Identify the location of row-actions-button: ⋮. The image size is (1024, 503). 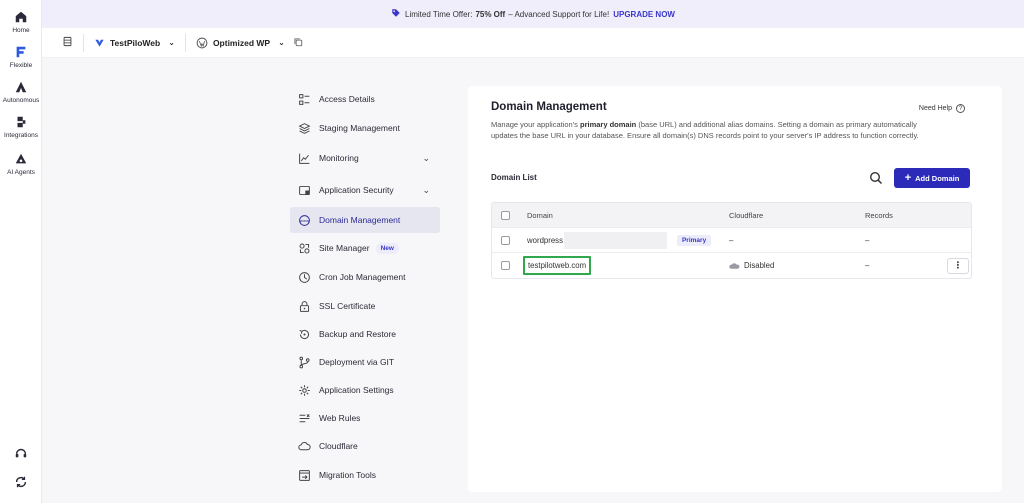
(958, 265).